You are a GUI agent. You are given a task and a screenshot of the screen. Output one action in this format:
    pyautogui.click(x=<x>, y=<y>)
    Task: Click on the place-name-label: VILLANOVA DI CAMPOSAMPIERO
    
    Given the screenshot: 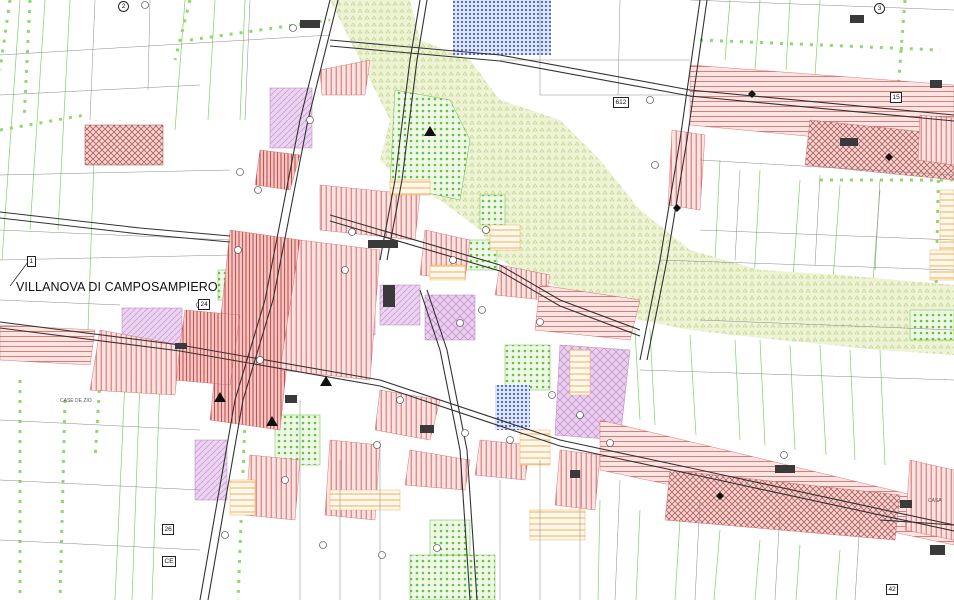 What is the action you would take?
    pyautogui.click(x=117, y=287)
    